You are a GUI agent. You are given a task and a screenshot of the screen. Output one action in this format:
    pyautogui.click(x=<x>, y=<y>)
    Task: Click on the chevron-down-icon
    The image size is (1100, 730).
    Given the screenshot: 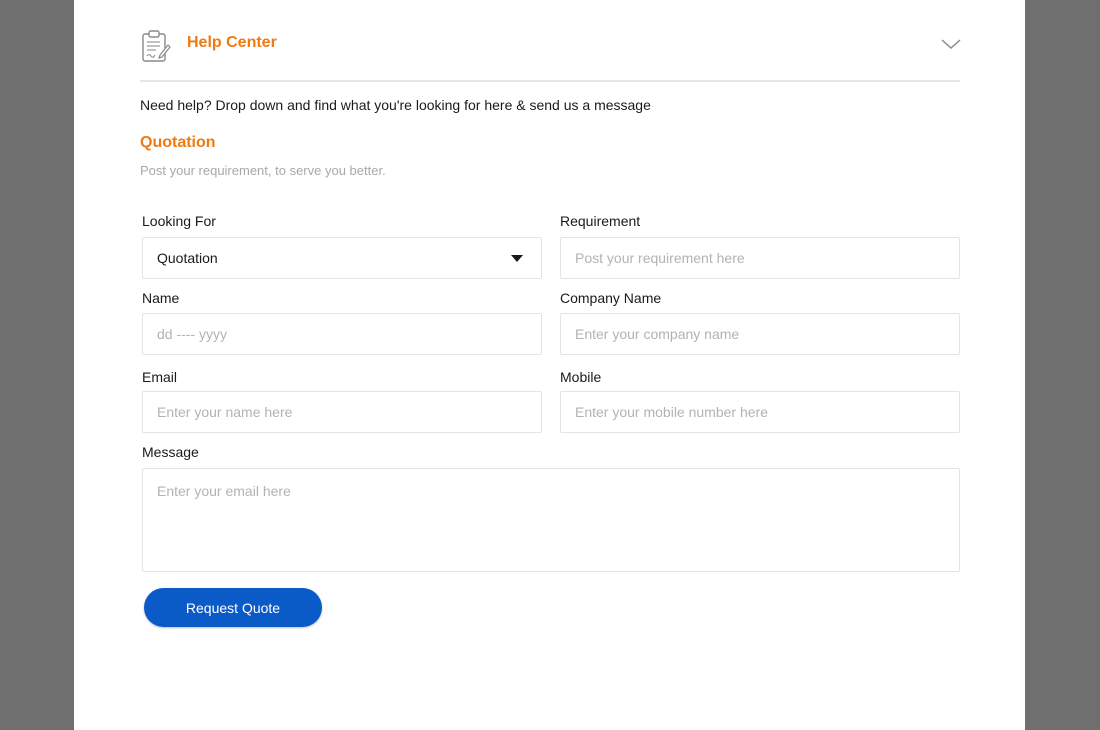 What is the action you would take?
    pyautogui.click(x=951, y=44)
    